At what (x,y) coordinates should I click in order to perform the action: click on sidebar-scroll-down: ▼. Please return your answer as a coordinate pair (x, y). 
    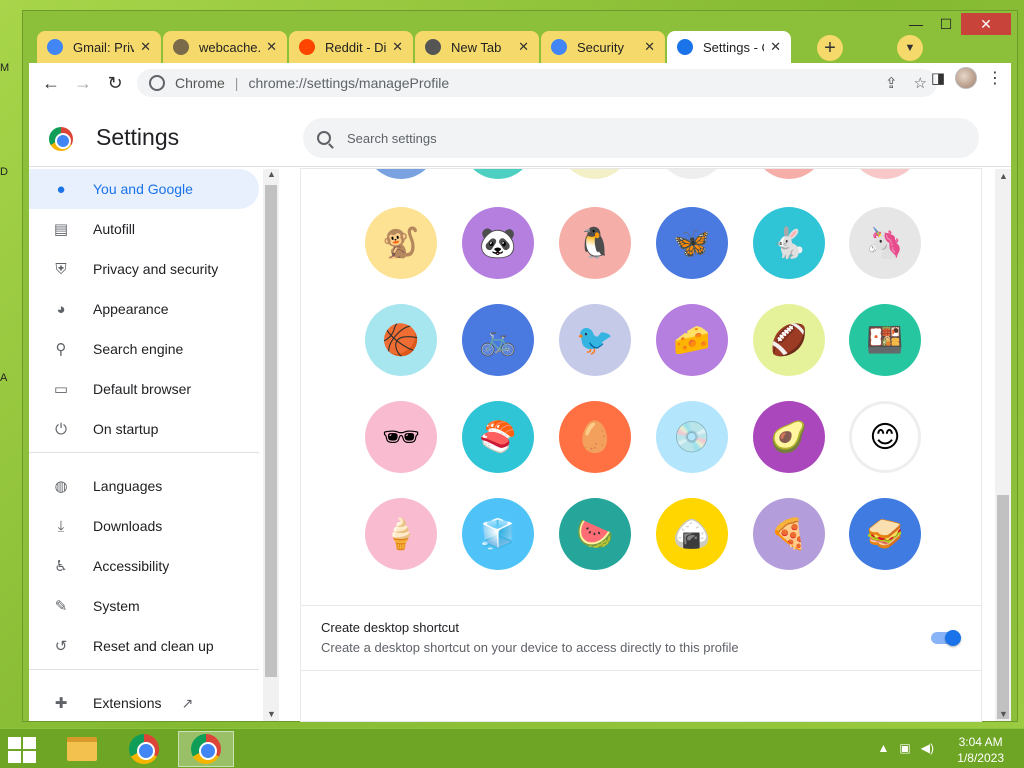
    Looking at the image, I should click on (271, 714).